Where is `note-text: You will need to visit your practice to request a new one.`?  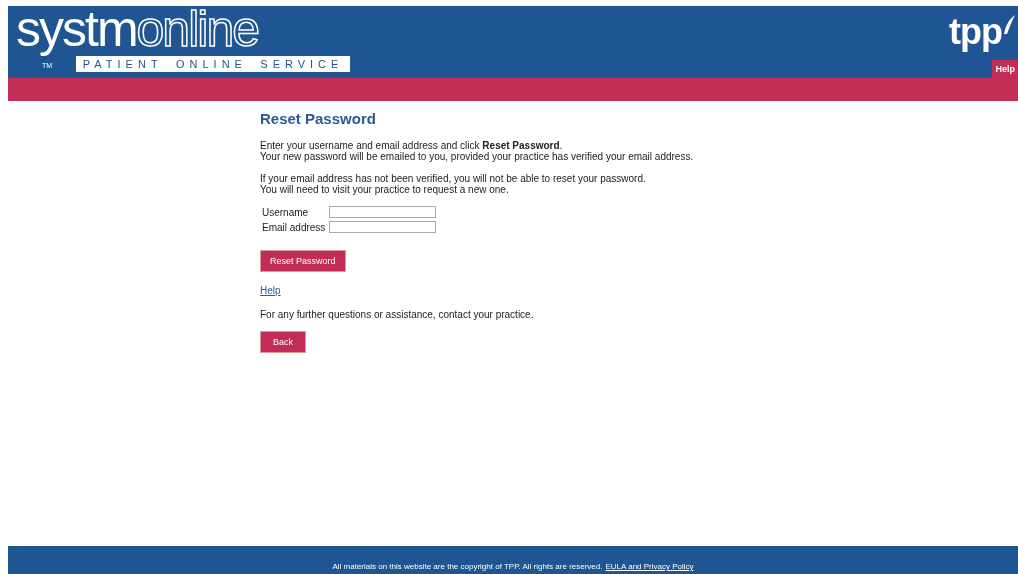
note-text: You will need to visit your practice to request a new one. is located at coordinates (385, 189).